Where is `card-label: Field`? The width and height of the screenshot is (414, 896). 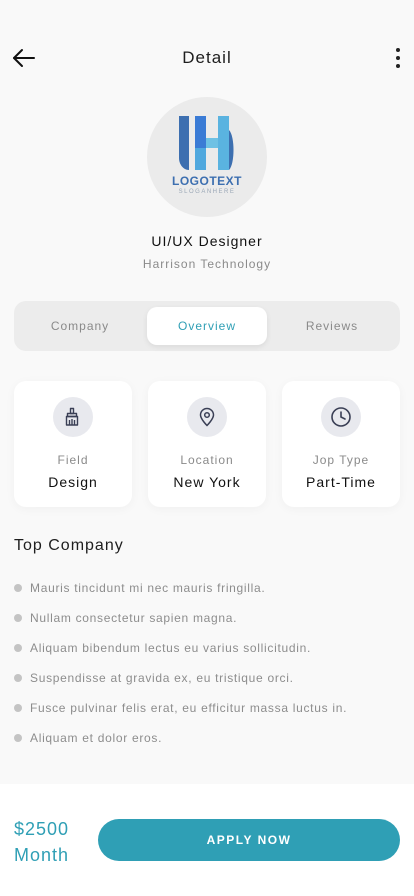
card-label: Field is located at coordinates (73, 460).